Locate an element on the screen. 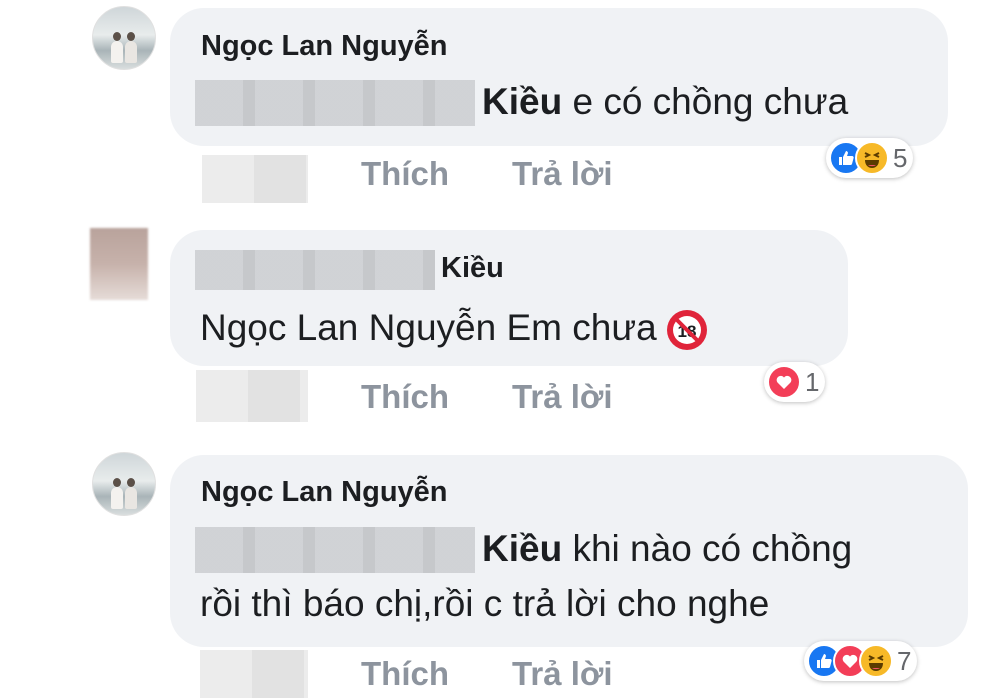  love-icon is located at coordinates (784, 382).